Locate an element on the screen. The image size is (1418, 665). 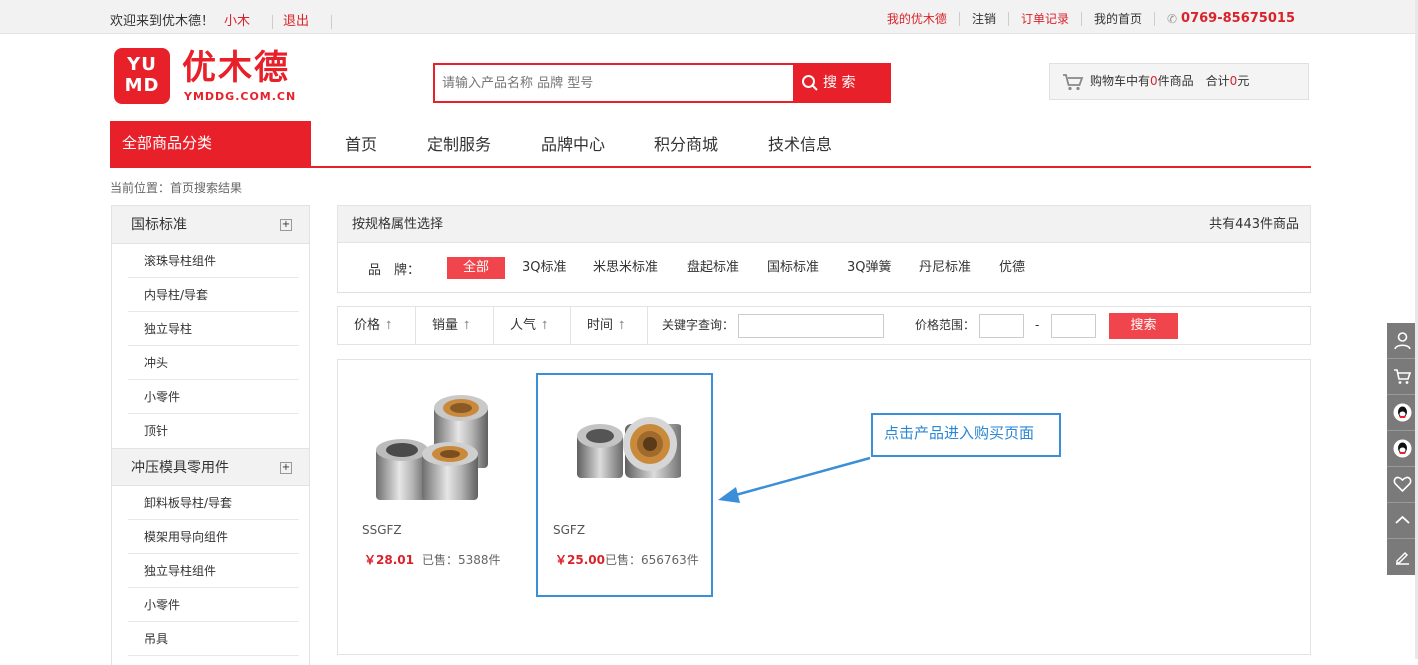
sidebar-item: 独立导柱 is located at coordinates (213, 329).